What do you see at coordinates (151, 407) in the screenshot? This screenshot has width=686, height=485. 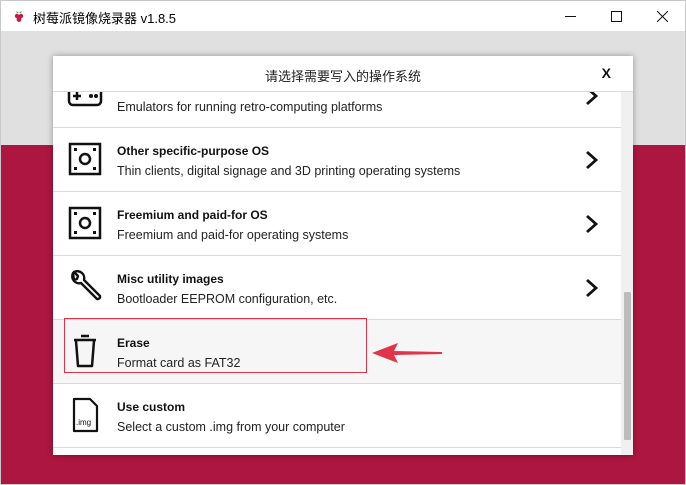 I see `item-name: Use custom` at bounding box center [151, 407].